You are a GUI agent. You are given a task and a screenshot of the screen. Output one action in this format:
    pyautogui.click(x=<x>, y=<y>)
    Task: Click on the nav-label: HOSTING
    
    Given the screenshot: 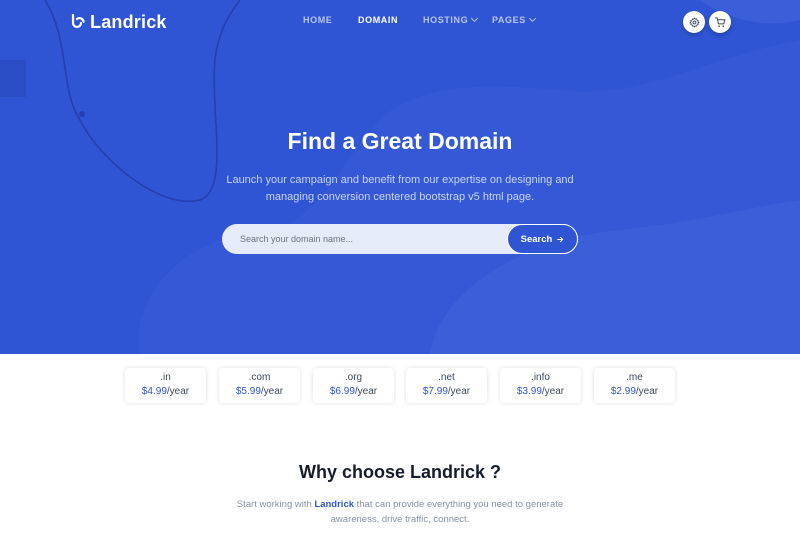 What is the action you would take?
    pyautogui.click(x=446, y=20)
    